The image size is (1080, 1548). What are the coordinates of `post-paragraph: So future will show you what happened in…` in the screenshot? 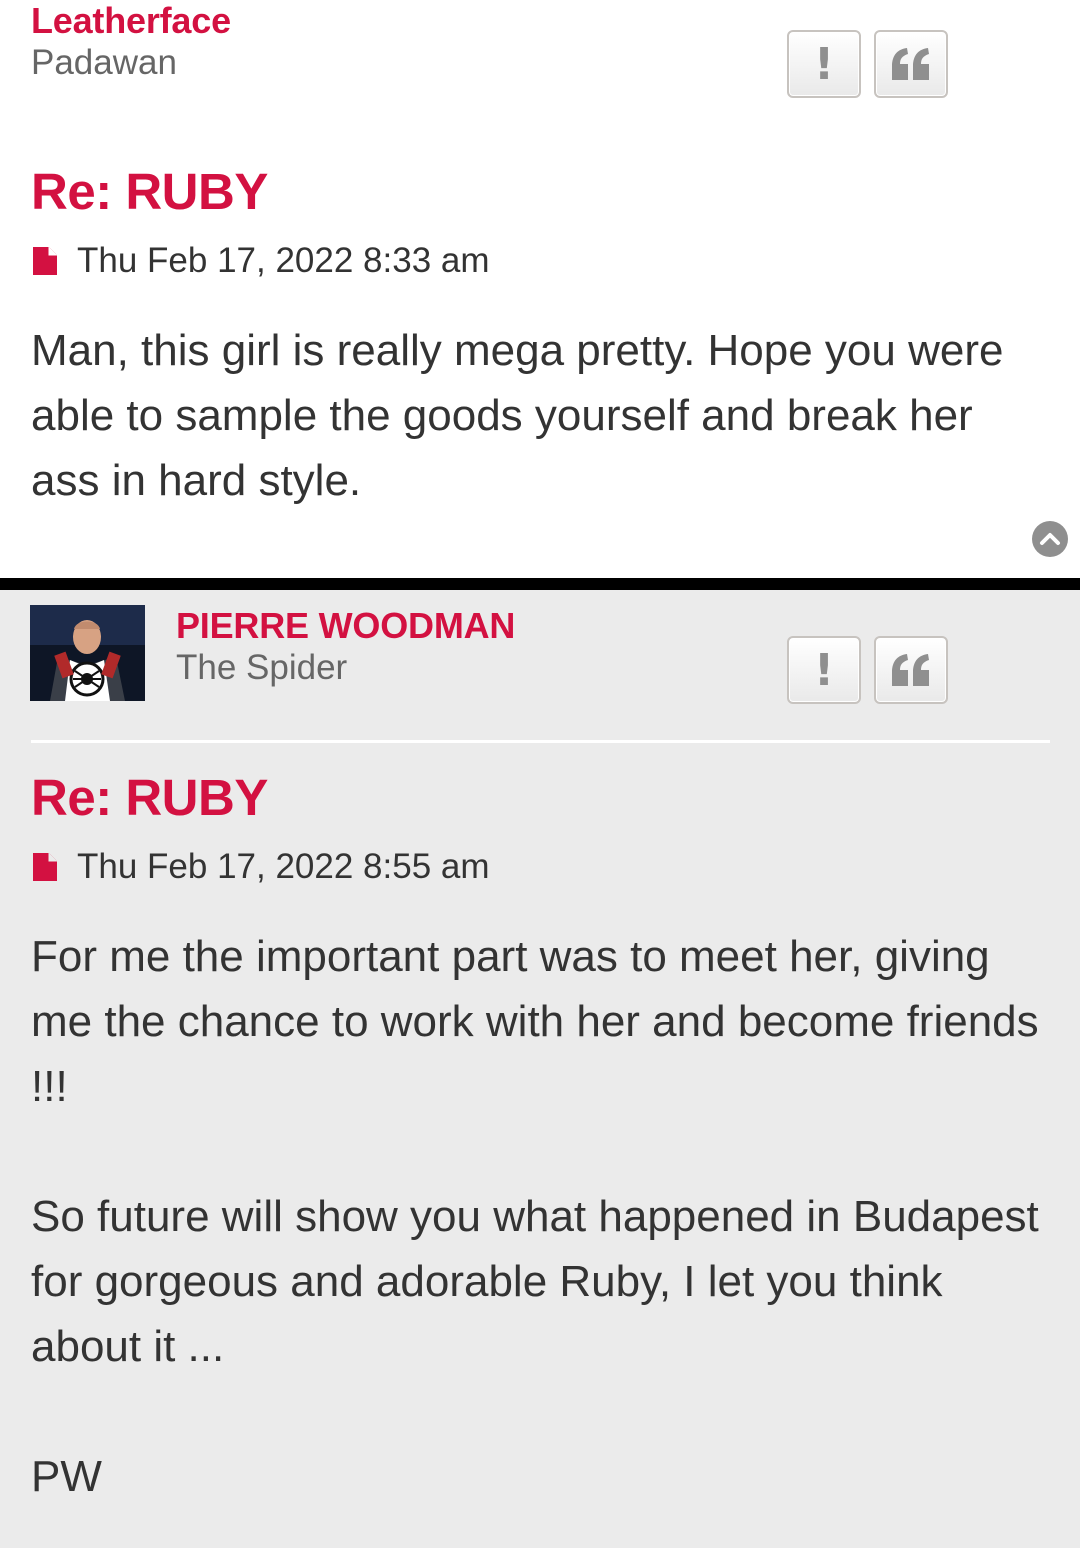 It's located at (535, 1281).